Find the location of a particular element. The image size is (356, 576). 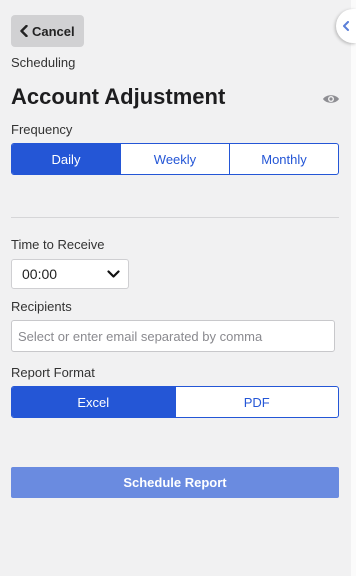

schedule-report-button: Schedule Report is located at coordinates (175, 482).